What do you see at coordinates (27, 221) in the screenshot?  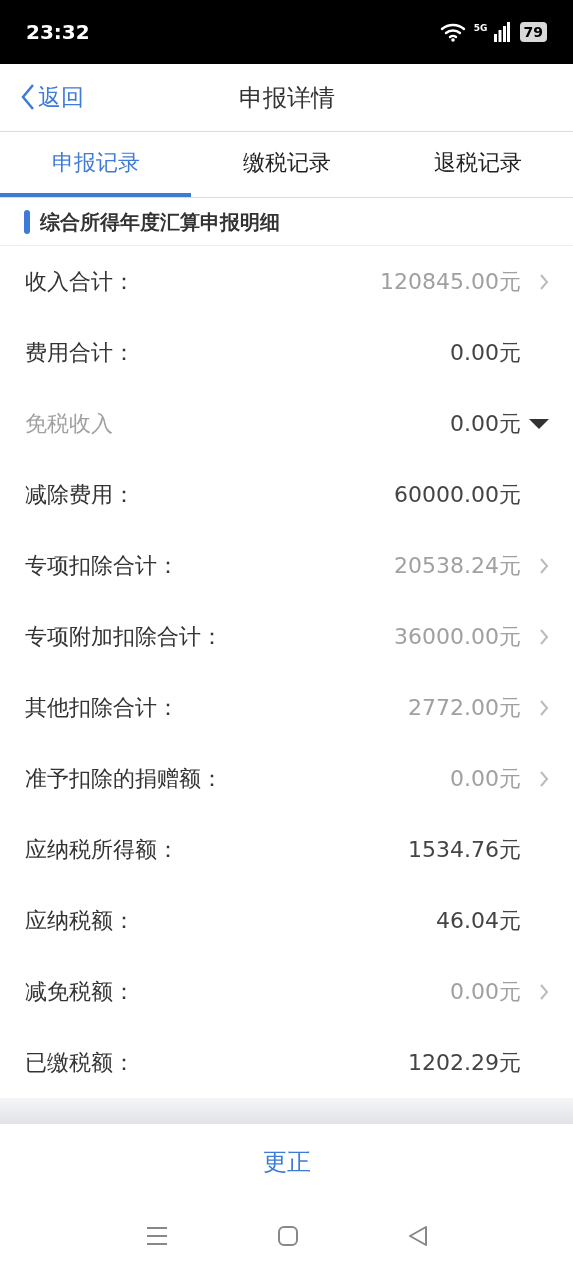 I see `section-marker` at bounding box center [27, 221].